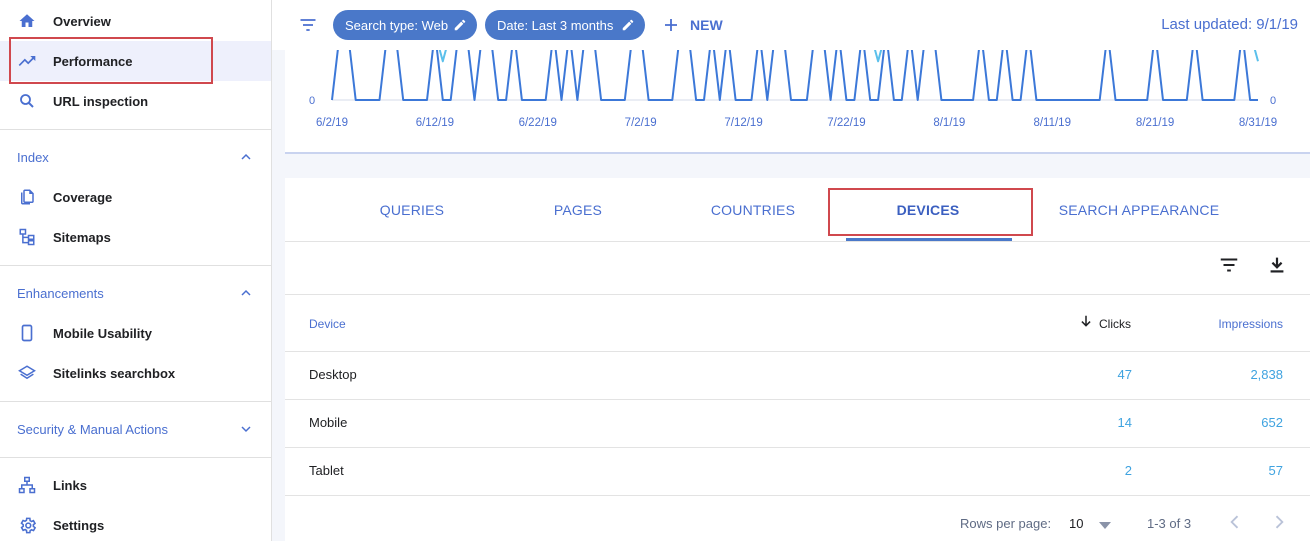  I want to click on tab-label: COUNTRIES, so click(753, 210).